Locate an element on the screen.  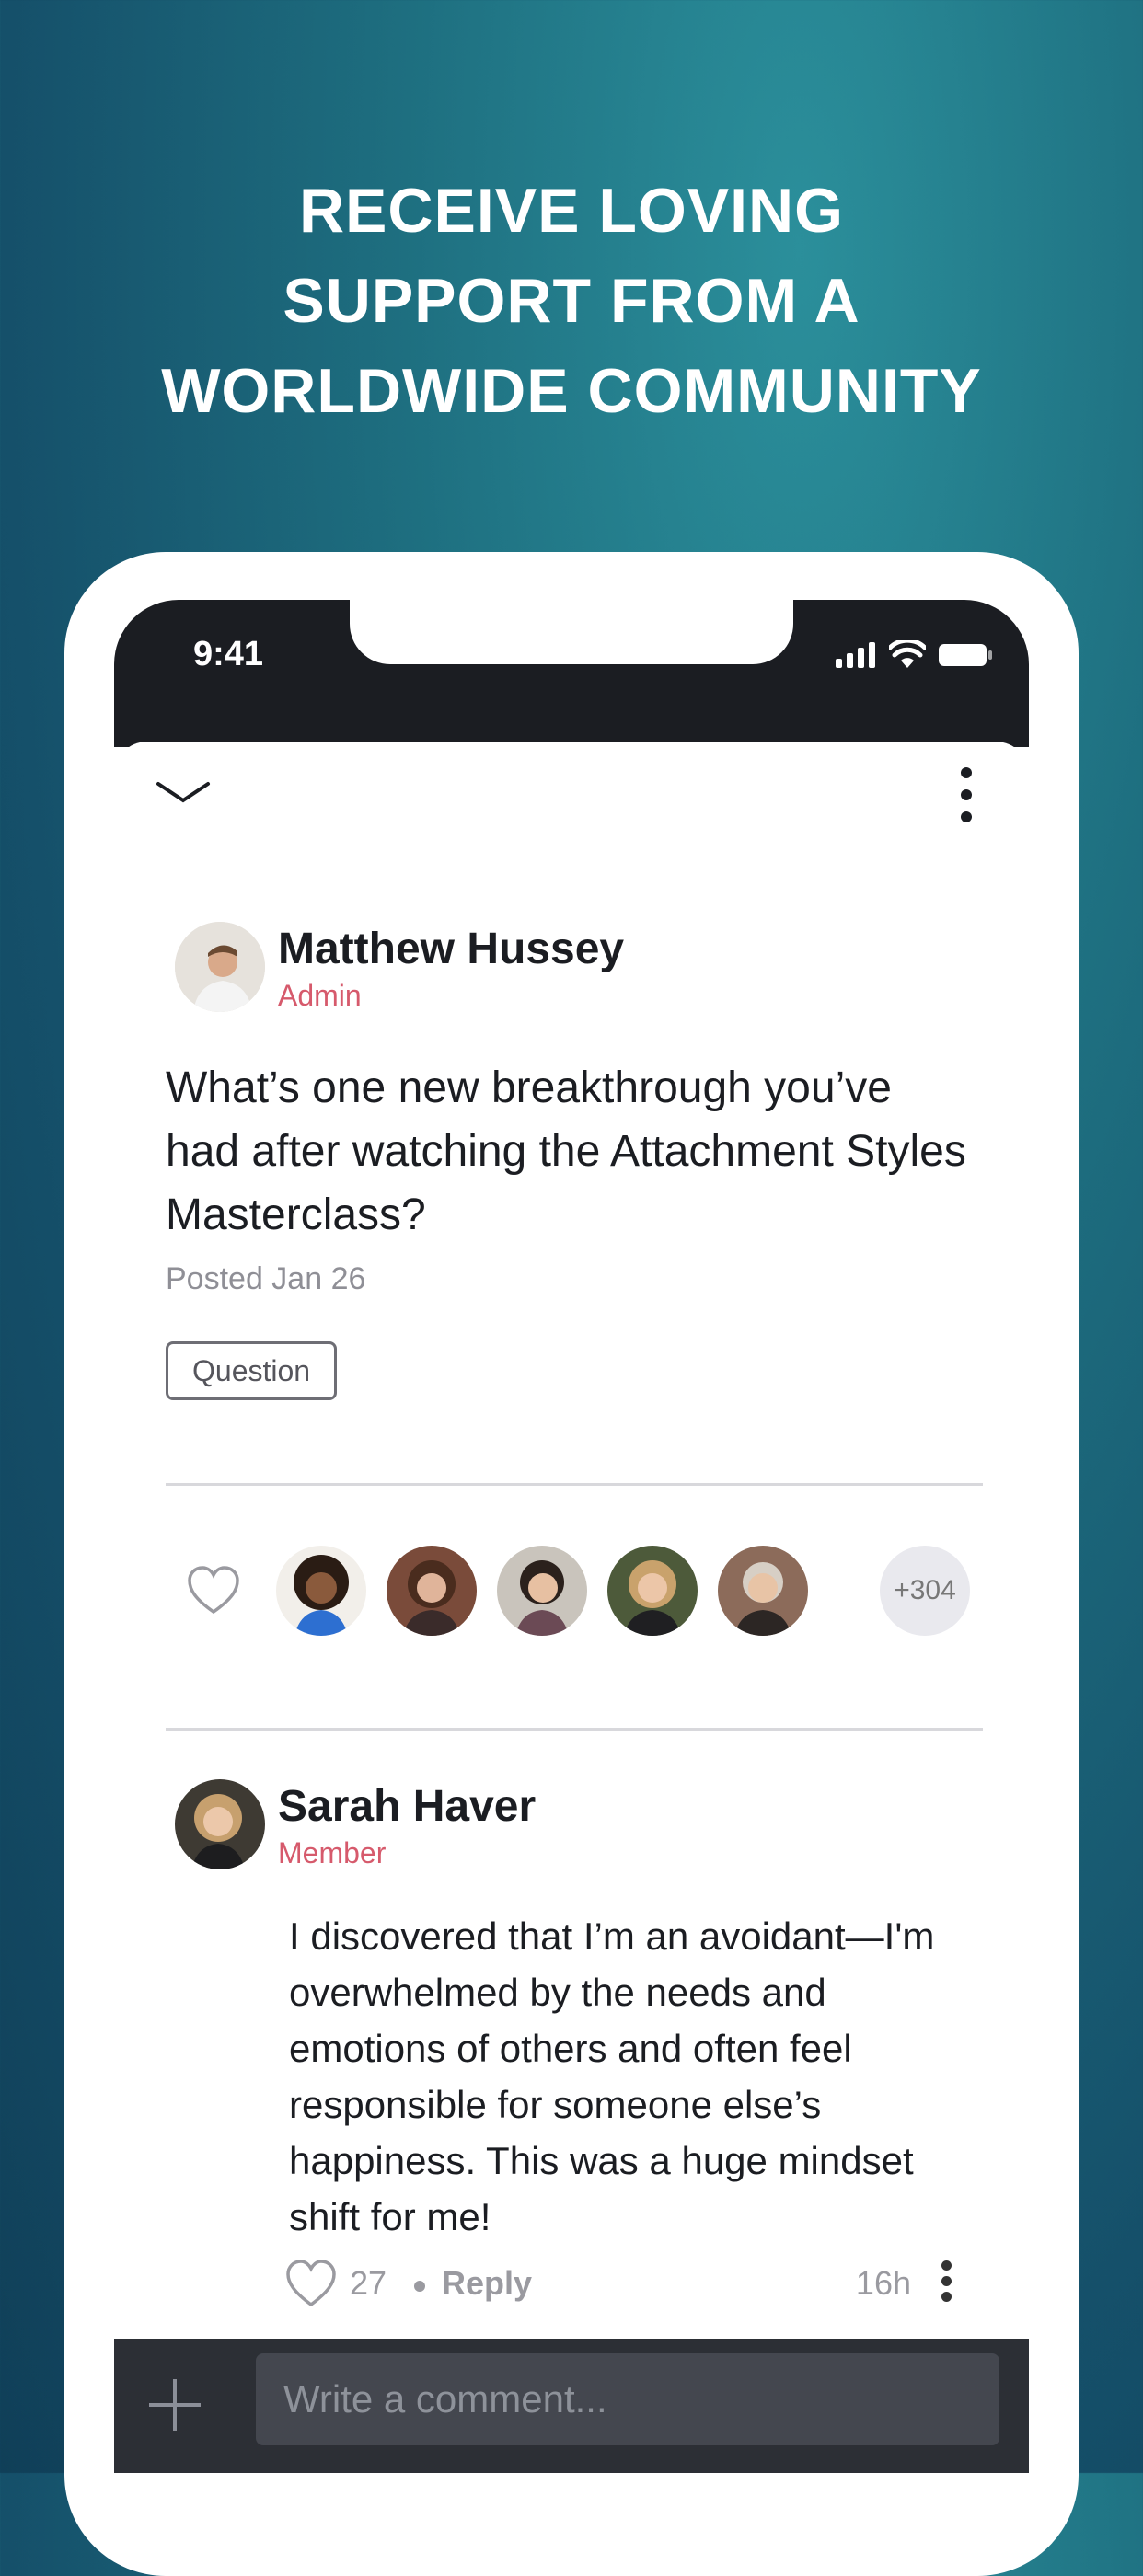
post-author-role: Admin is located at coordinates (320, 995).